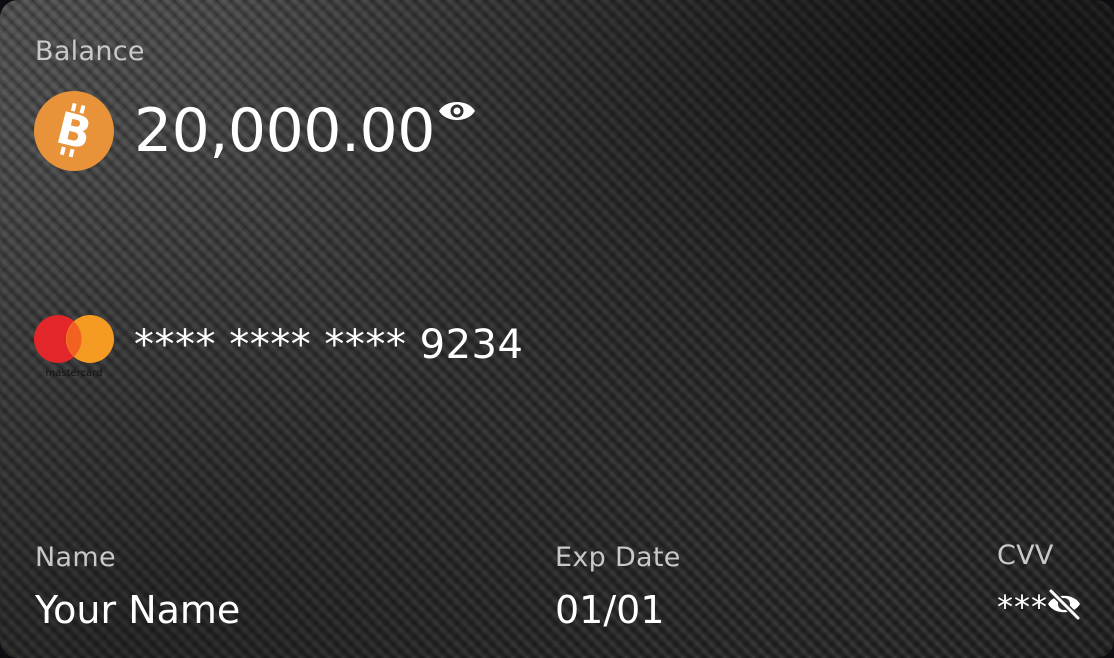  What do you see at coordinates (74, 131) in the screenshot?
I see `bitcoin-icon: B` at bounding box center [74, 131].